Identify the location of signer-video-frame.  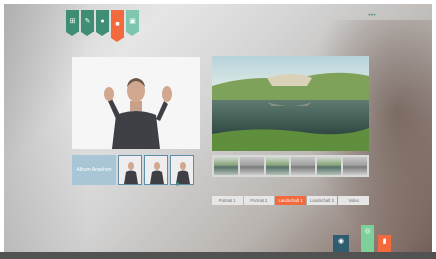
(136, 103).